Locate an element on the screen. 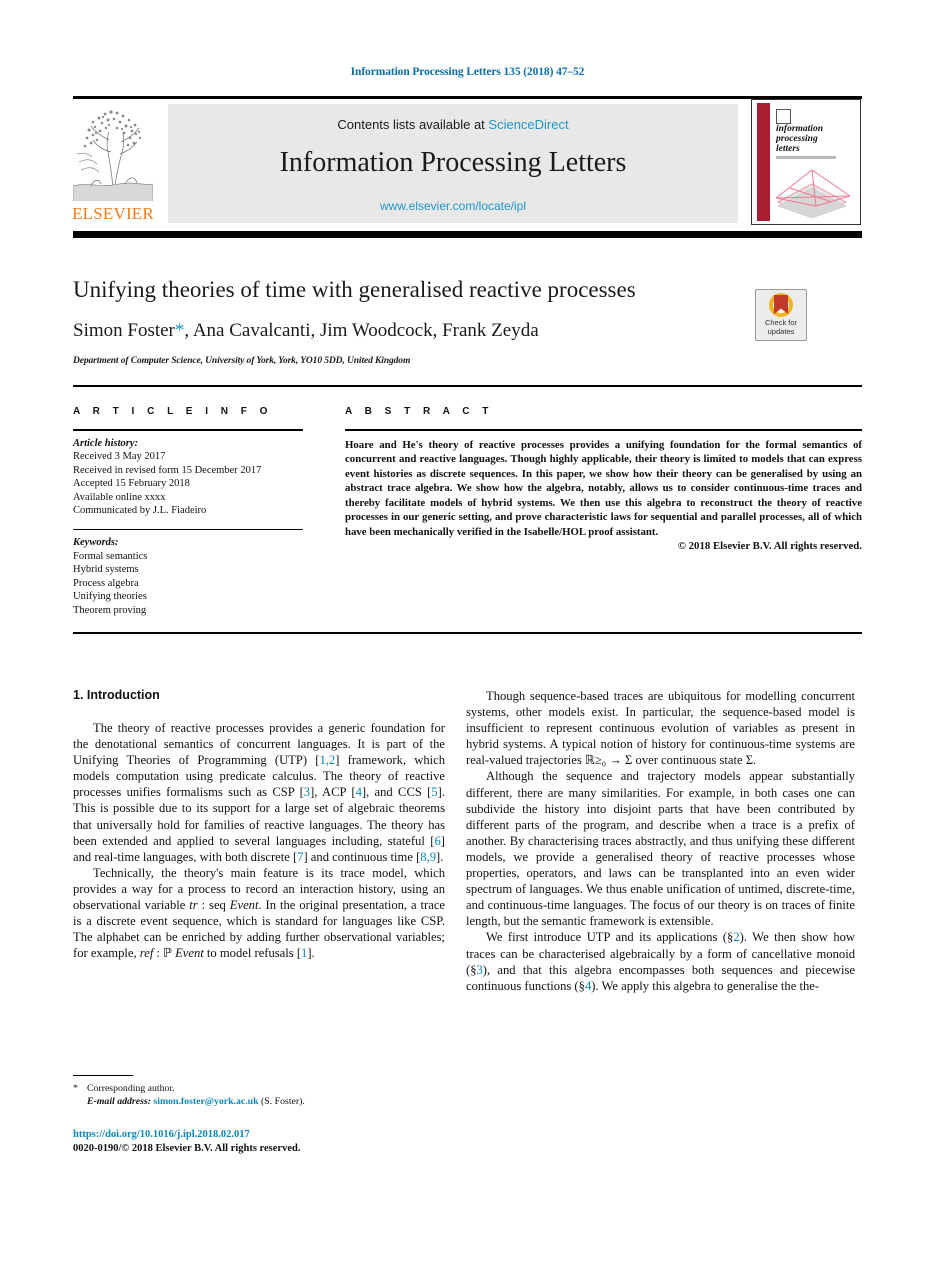  journal-title: Information Processing Letters is located at coordinates (453, 162).